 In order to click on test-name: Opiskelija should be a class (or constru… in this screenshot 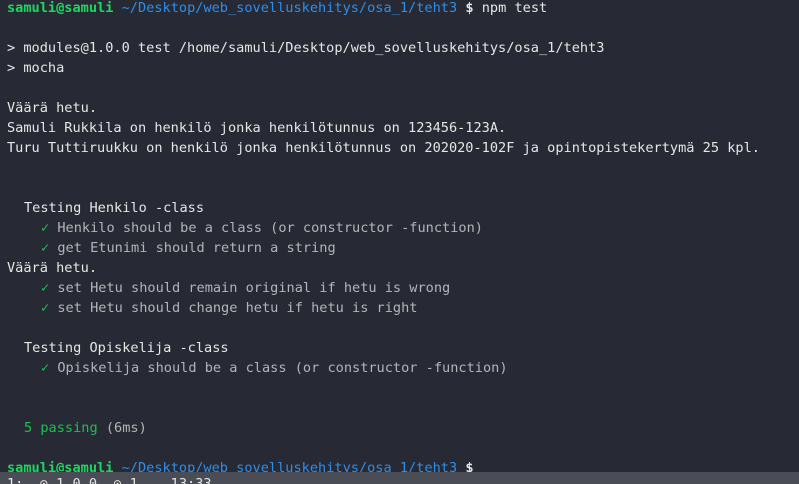, I will do `click(282, 368)`.